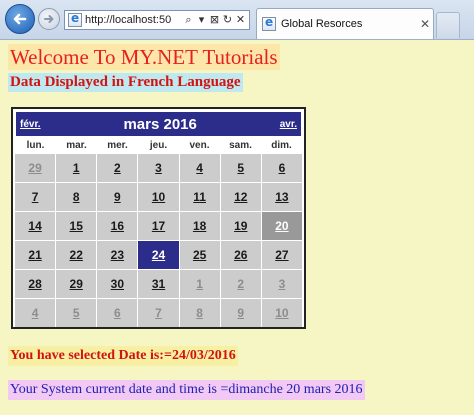  Describe the element at coordinates (199, 255) in the screenshot. I see `calendar-day: 25` at that location.